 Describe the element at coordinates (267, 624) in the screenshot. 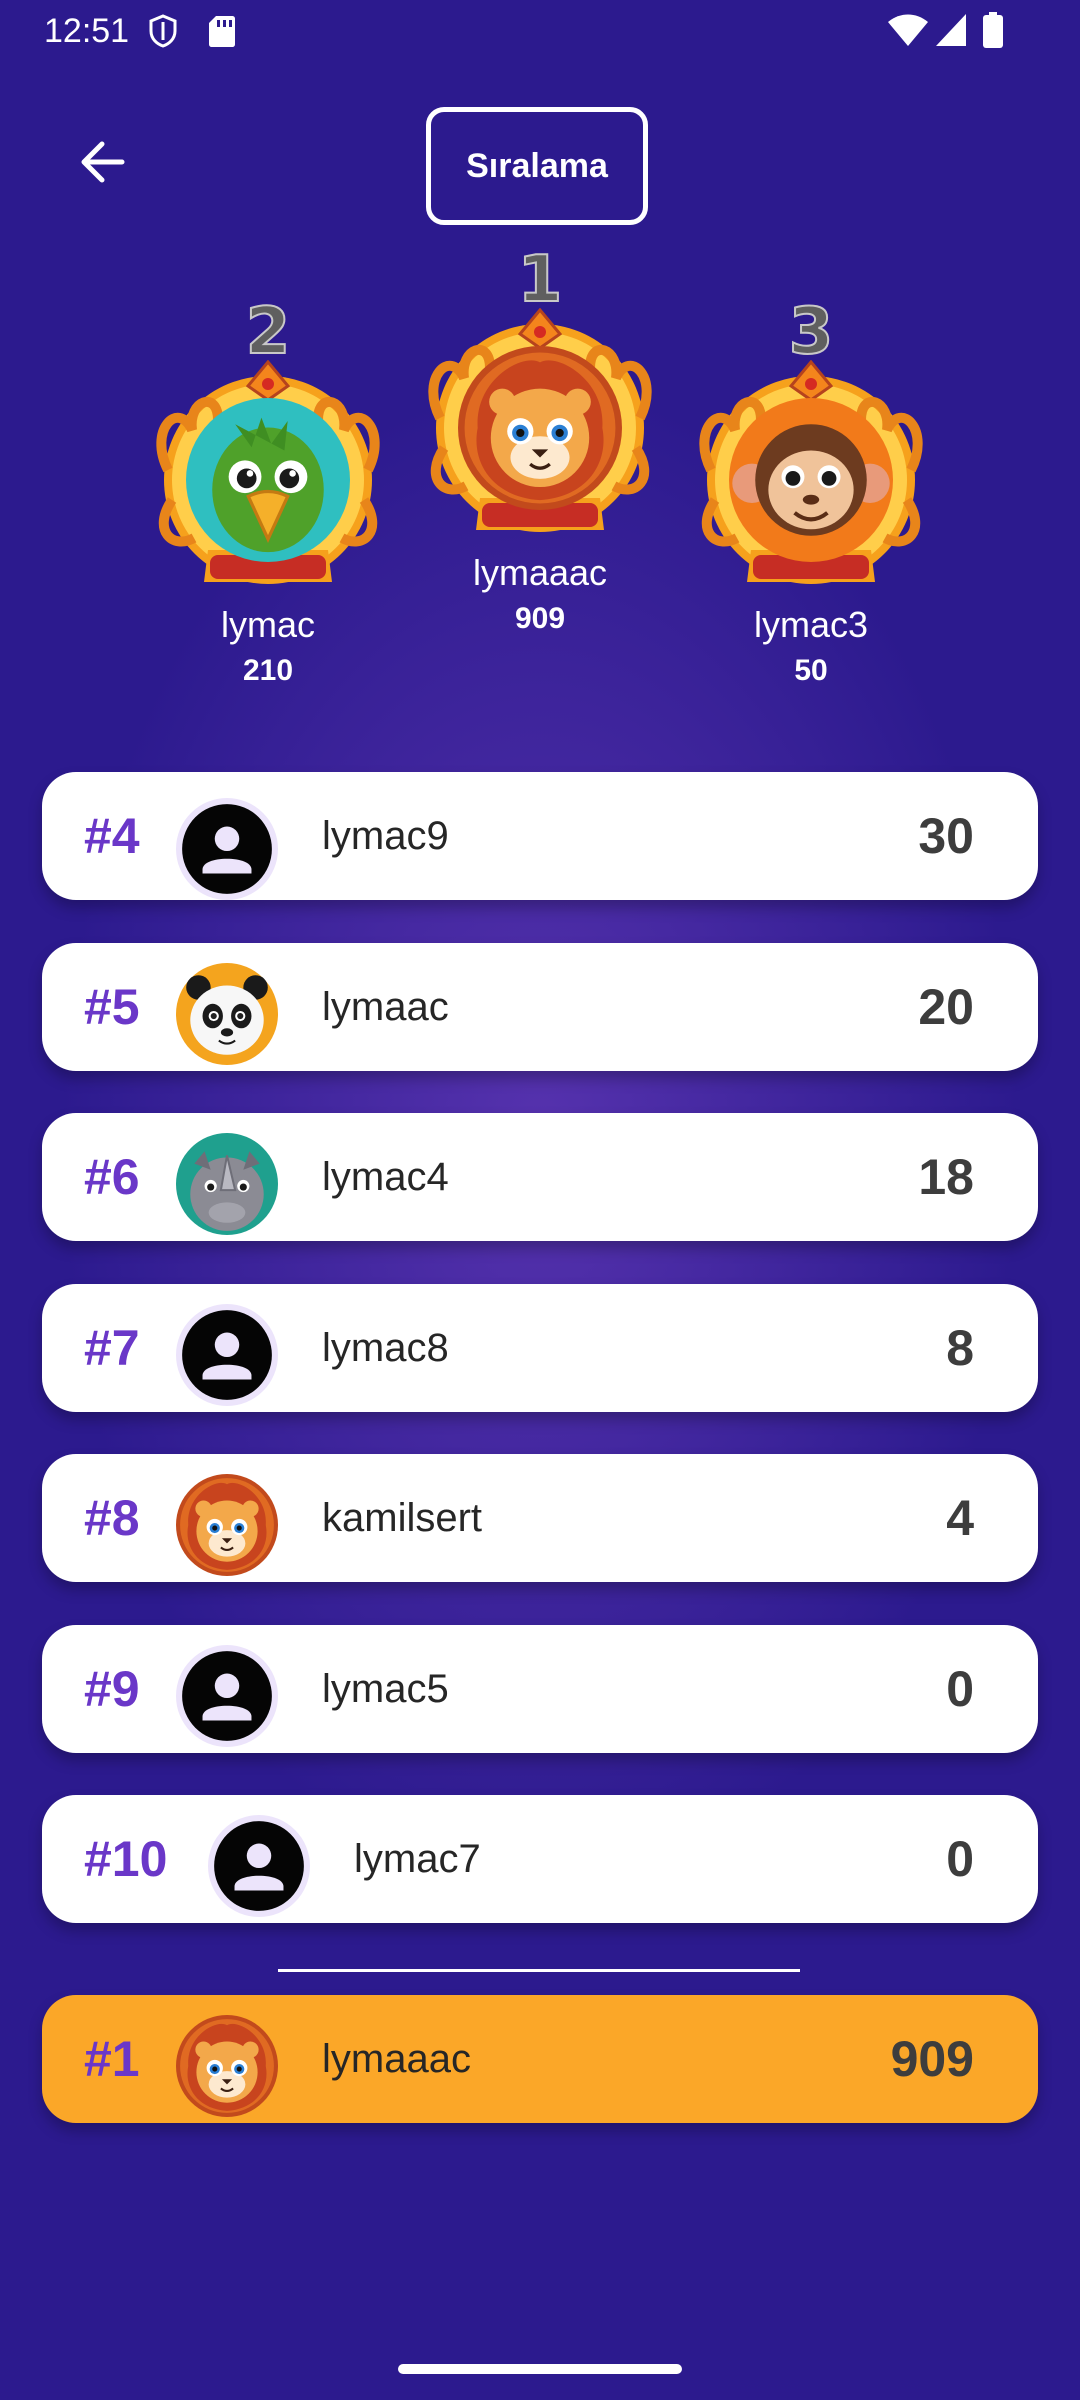

I see `podium-name: lymac` at that location.